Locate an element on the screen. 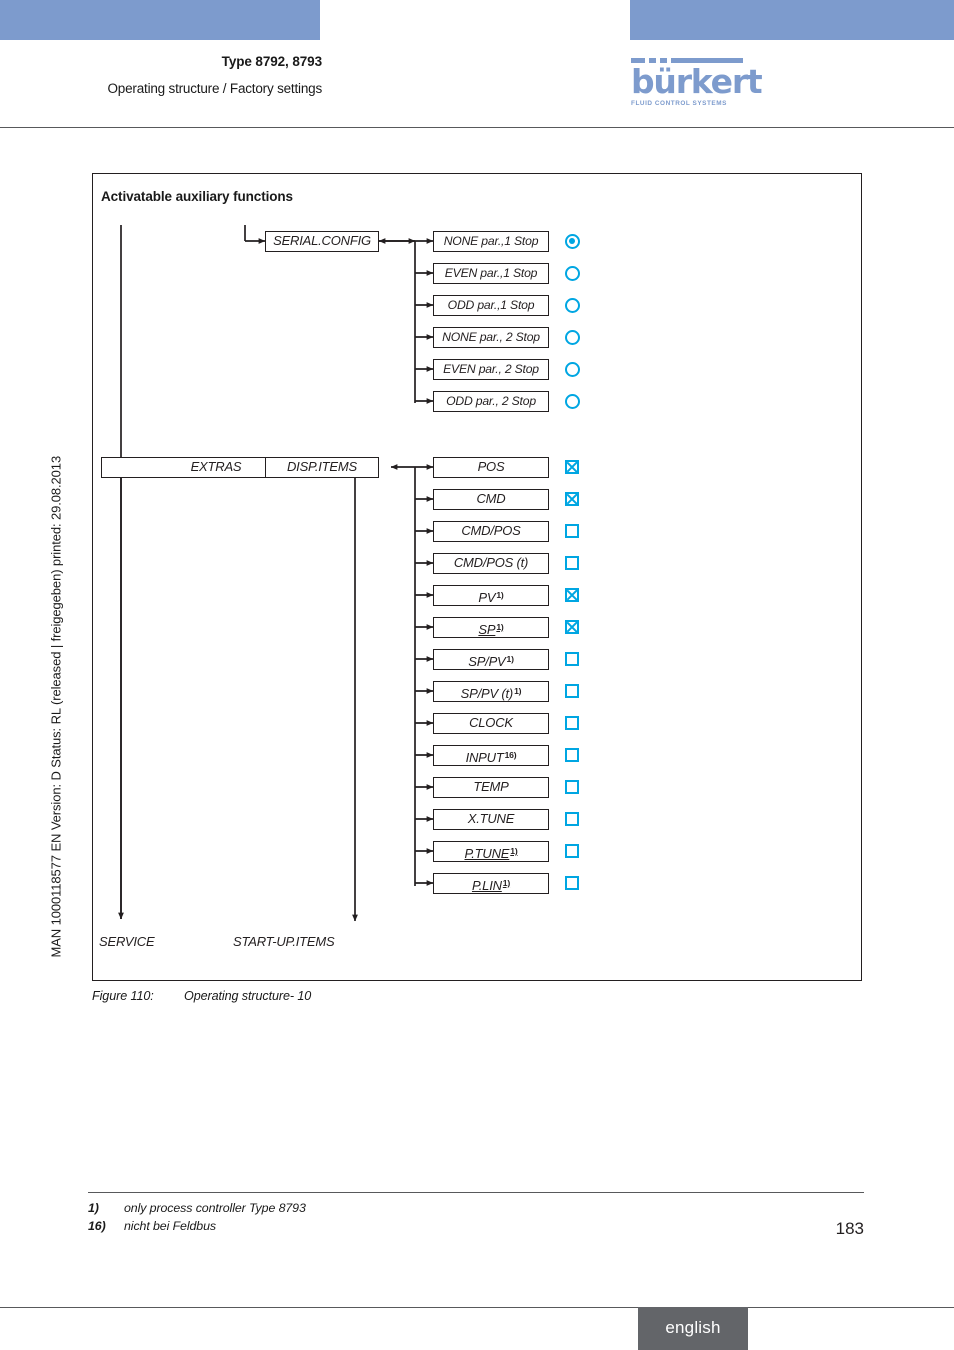 This screenshot has width=954, height=1350. node-label: EVEN par.,1 Stop is located at coordinates (491, 273).